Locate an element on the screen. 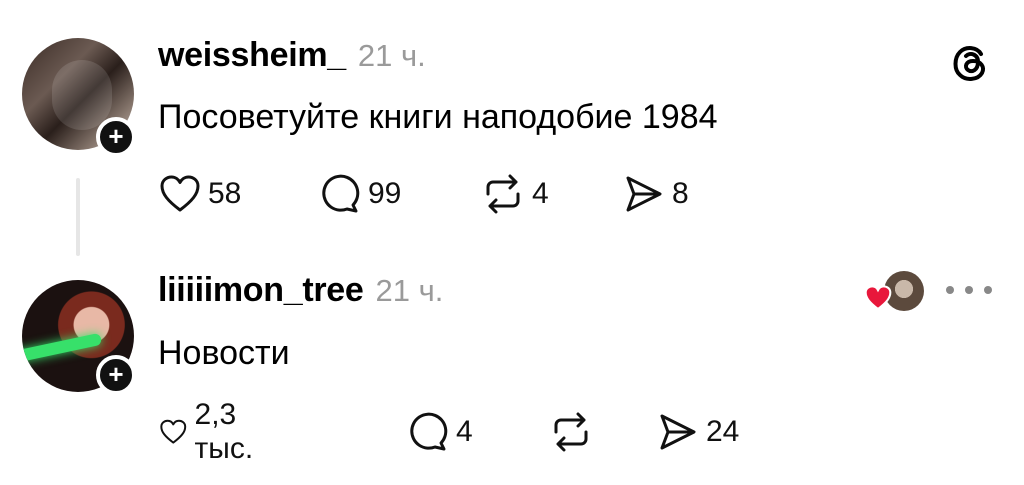  username: weissheim_ is located at coordinates (252, 55).